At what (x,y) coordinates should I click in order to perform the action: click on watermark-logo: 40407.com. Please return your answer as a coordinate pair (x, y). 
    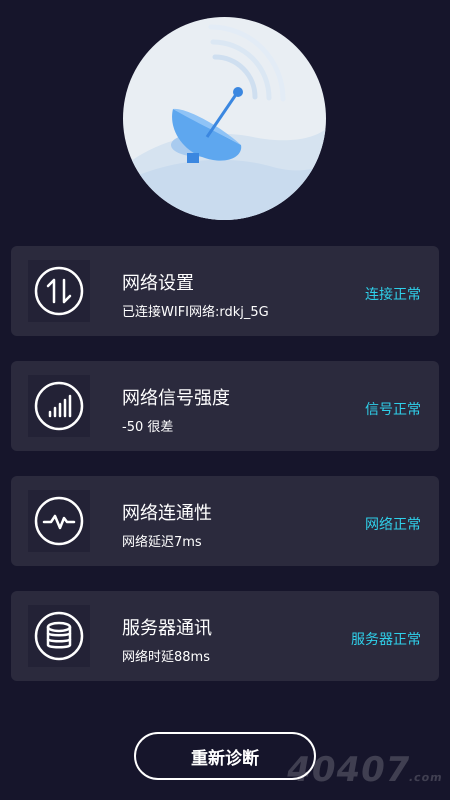
    Looking at the image, I should click on (365, 770).